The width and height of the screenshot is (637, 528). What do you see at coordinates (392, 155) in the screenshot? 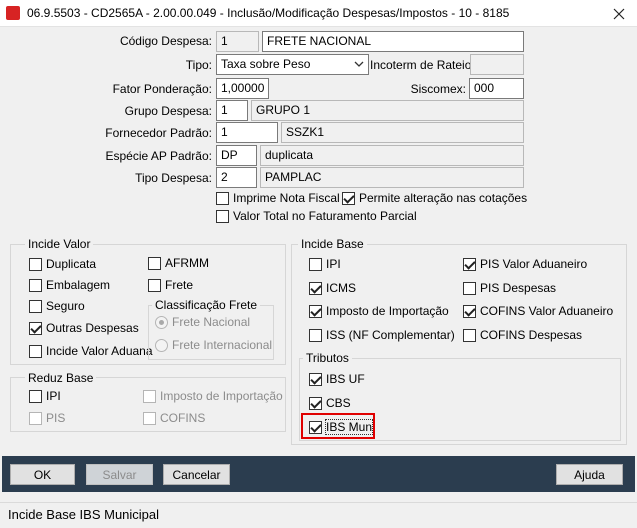
I see `especie-desc-field: duplicata` at bounding box center [392, 155].